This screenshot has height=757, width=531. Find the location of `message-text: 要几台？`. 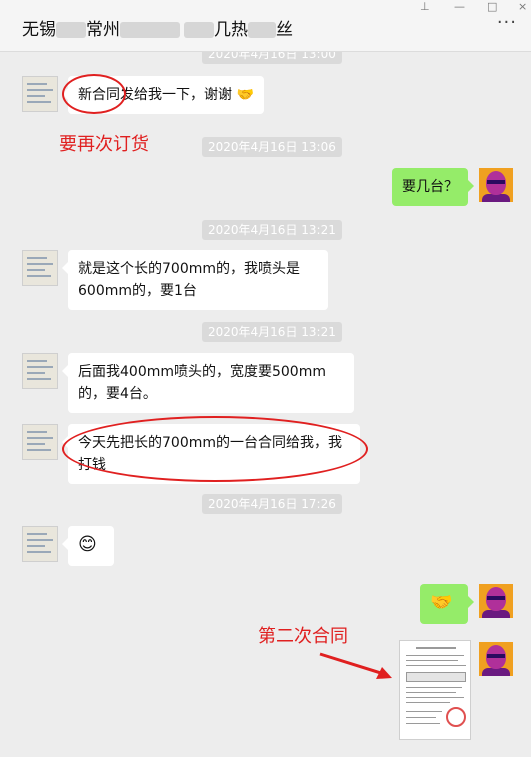

message-text: 要几台？ is located at coordinates (430, 187).